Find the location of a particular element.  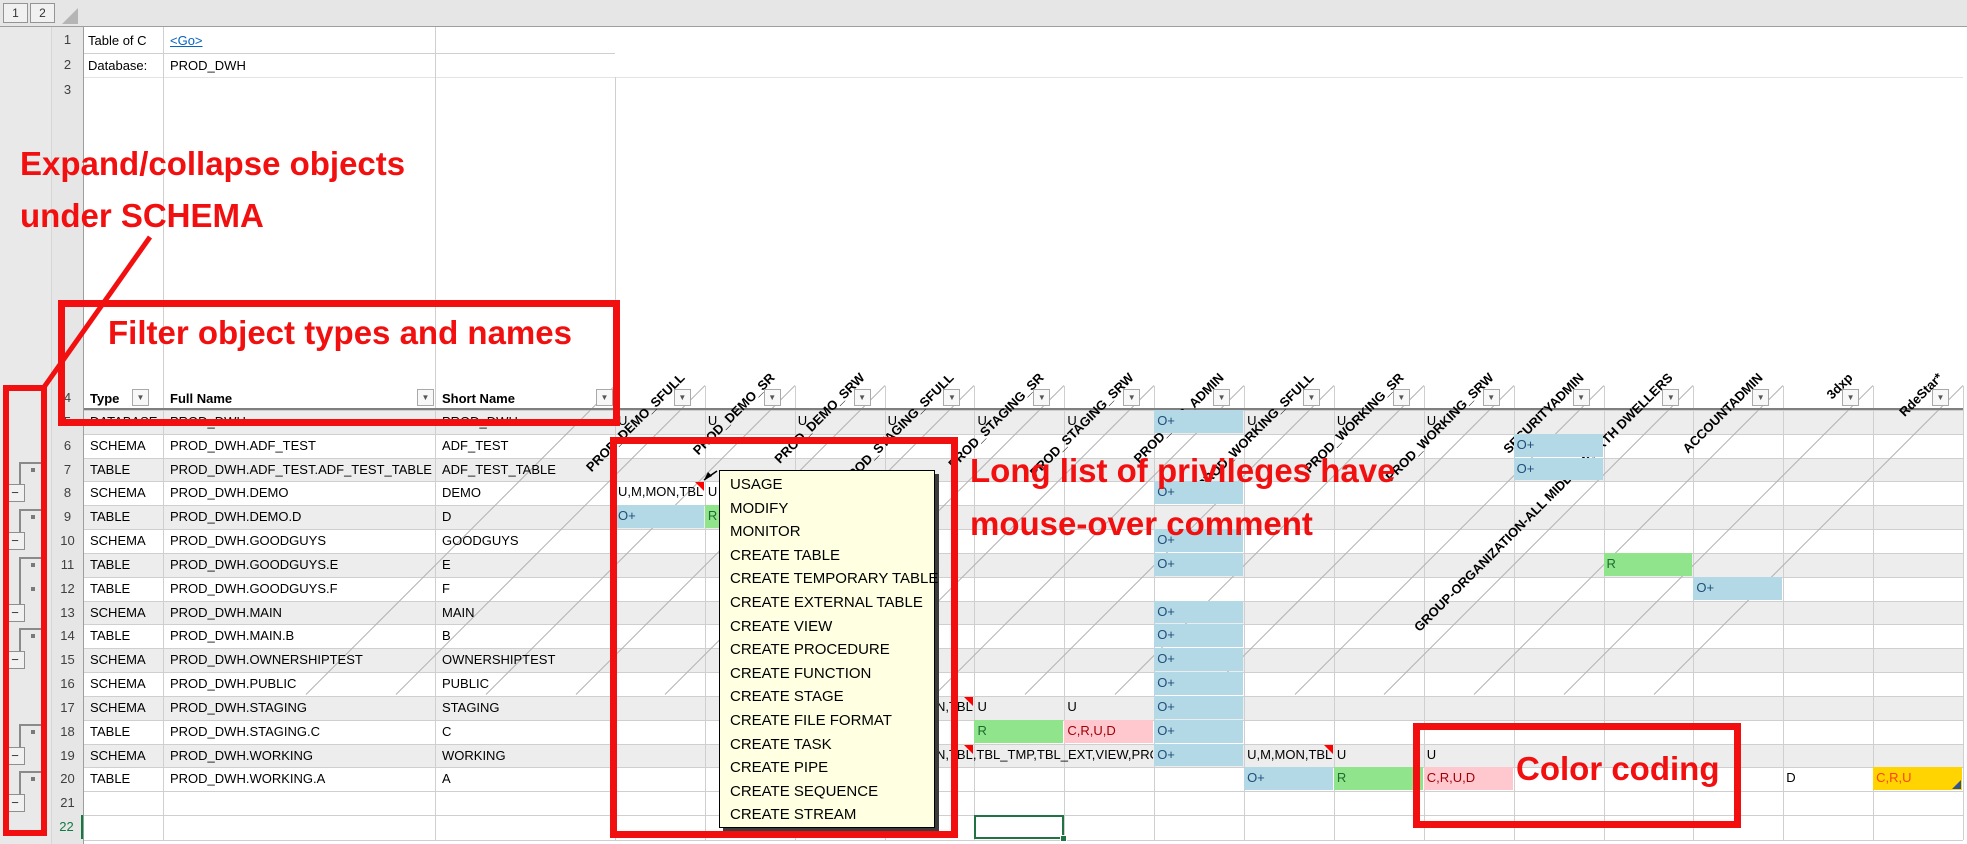

cell-short-name-row-9: D is located at coordinates (526, 517).